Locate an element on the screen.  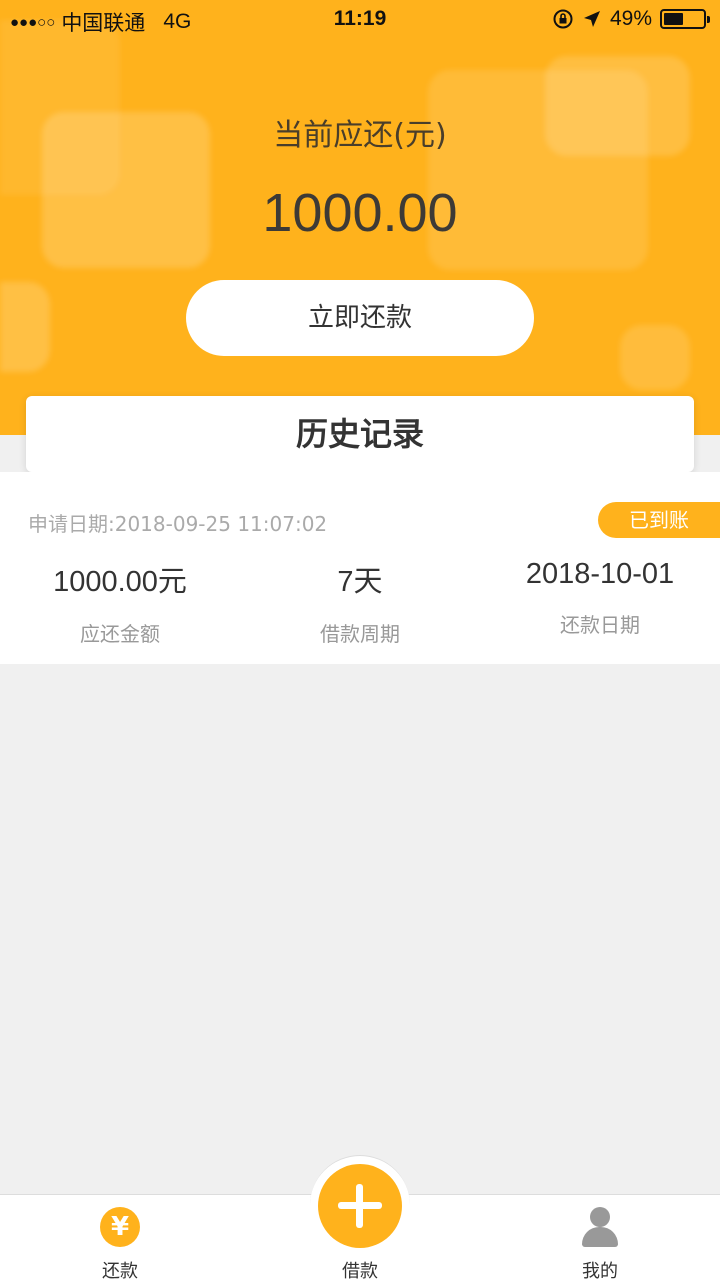
tab-repay-label: 还款 is located at coordinates (120, 1270).